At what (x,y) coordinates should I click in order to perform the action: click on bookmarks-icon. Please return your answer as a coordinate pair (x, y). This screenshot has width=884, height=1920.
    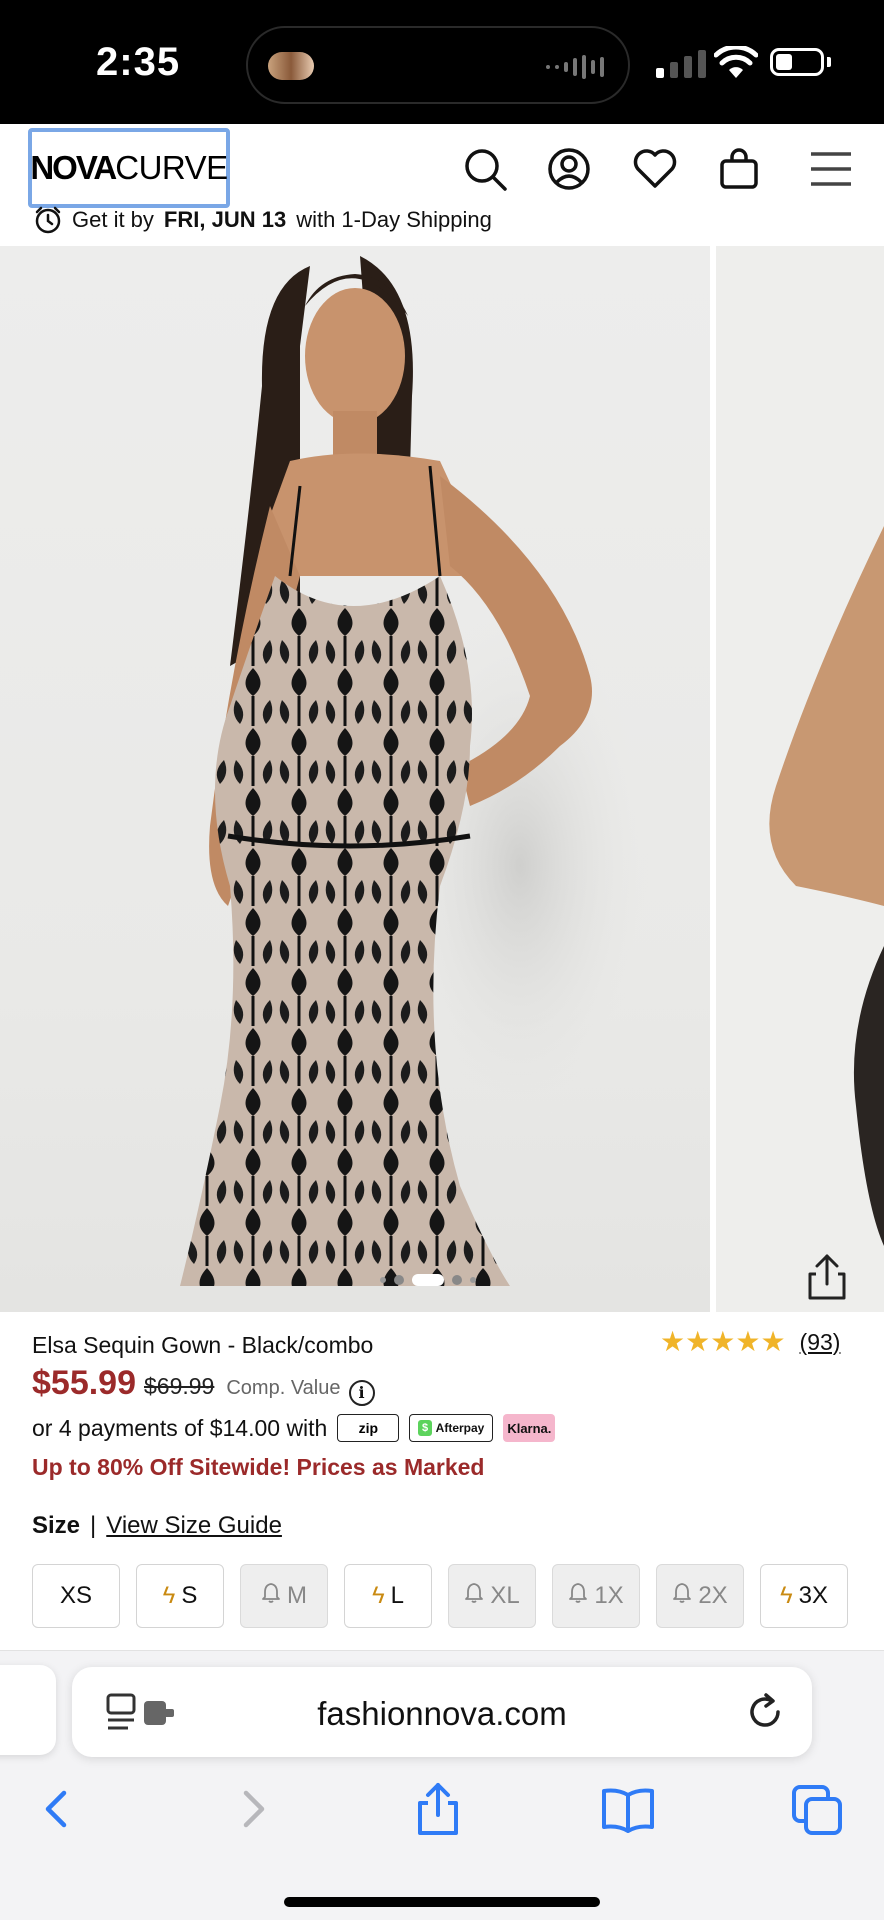
    Looking at the image, I should click on (628, 1809).